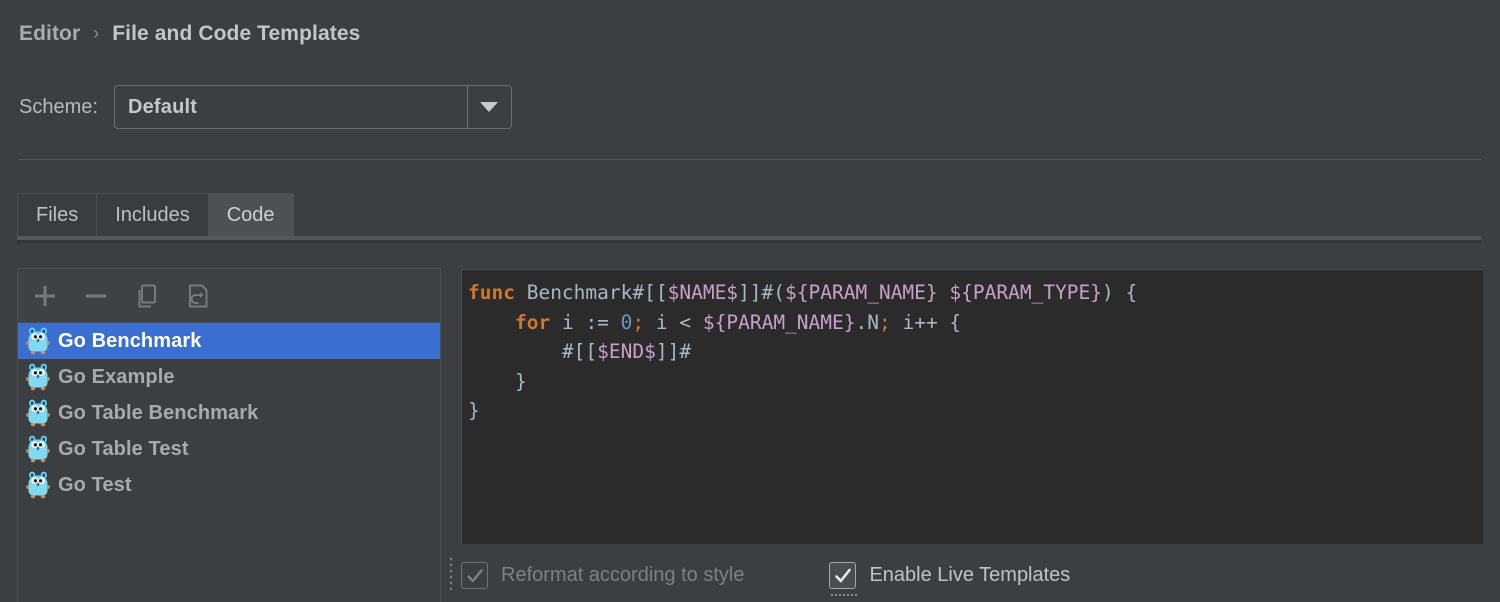 The image size is (1500, 602). What do you see at coordinates (229, 449) in the screenshot?
I see `list-item: Go Table Test` at bounding box center [229, 449].